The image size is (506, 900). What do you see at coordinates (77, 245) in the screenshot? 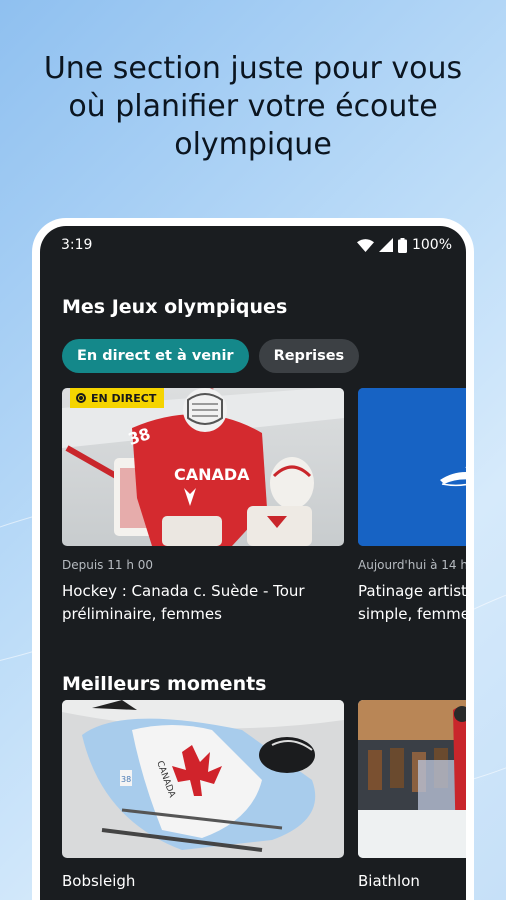
I see `status-time: 3:19` at bounding box center [77, 245].